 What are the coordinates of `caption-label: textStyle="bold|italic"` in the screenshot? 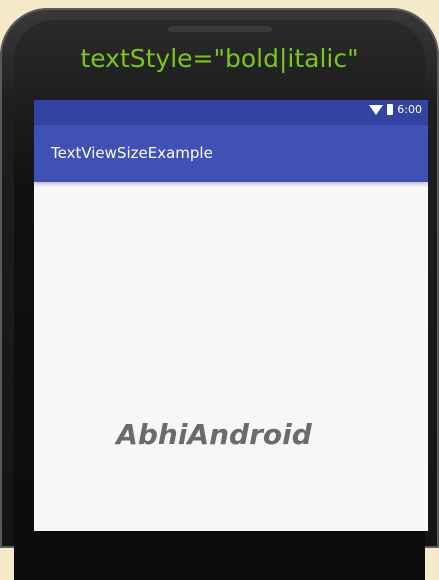 It's located at (219, 58).